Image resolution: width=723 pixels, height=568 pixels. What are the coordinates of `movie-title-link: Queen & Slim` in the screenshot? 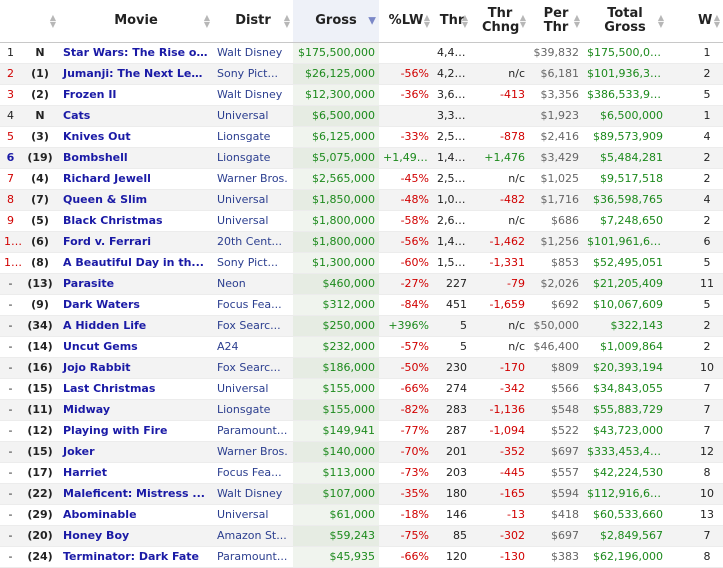 It's located at (136, 200).